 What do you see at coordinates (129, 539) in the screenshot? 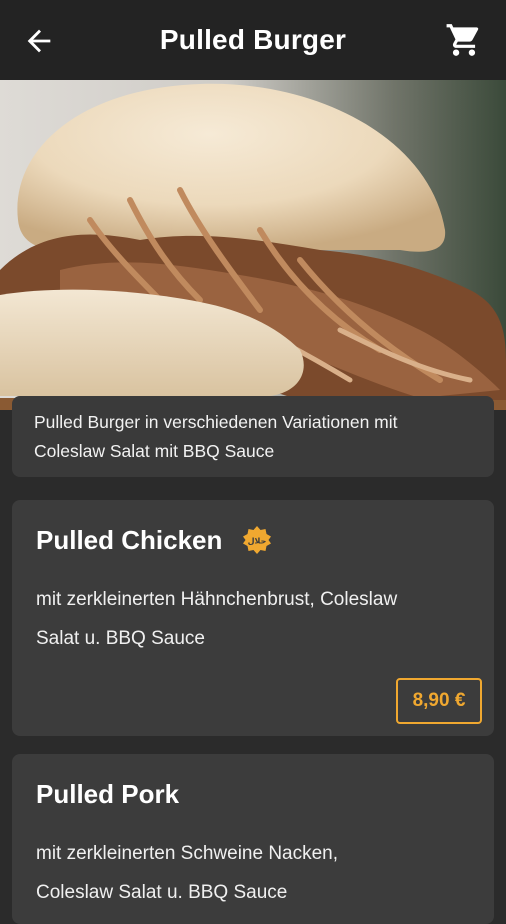
I see `menu-item-name: Pulled Chicken` at bounding box center [129, 539].